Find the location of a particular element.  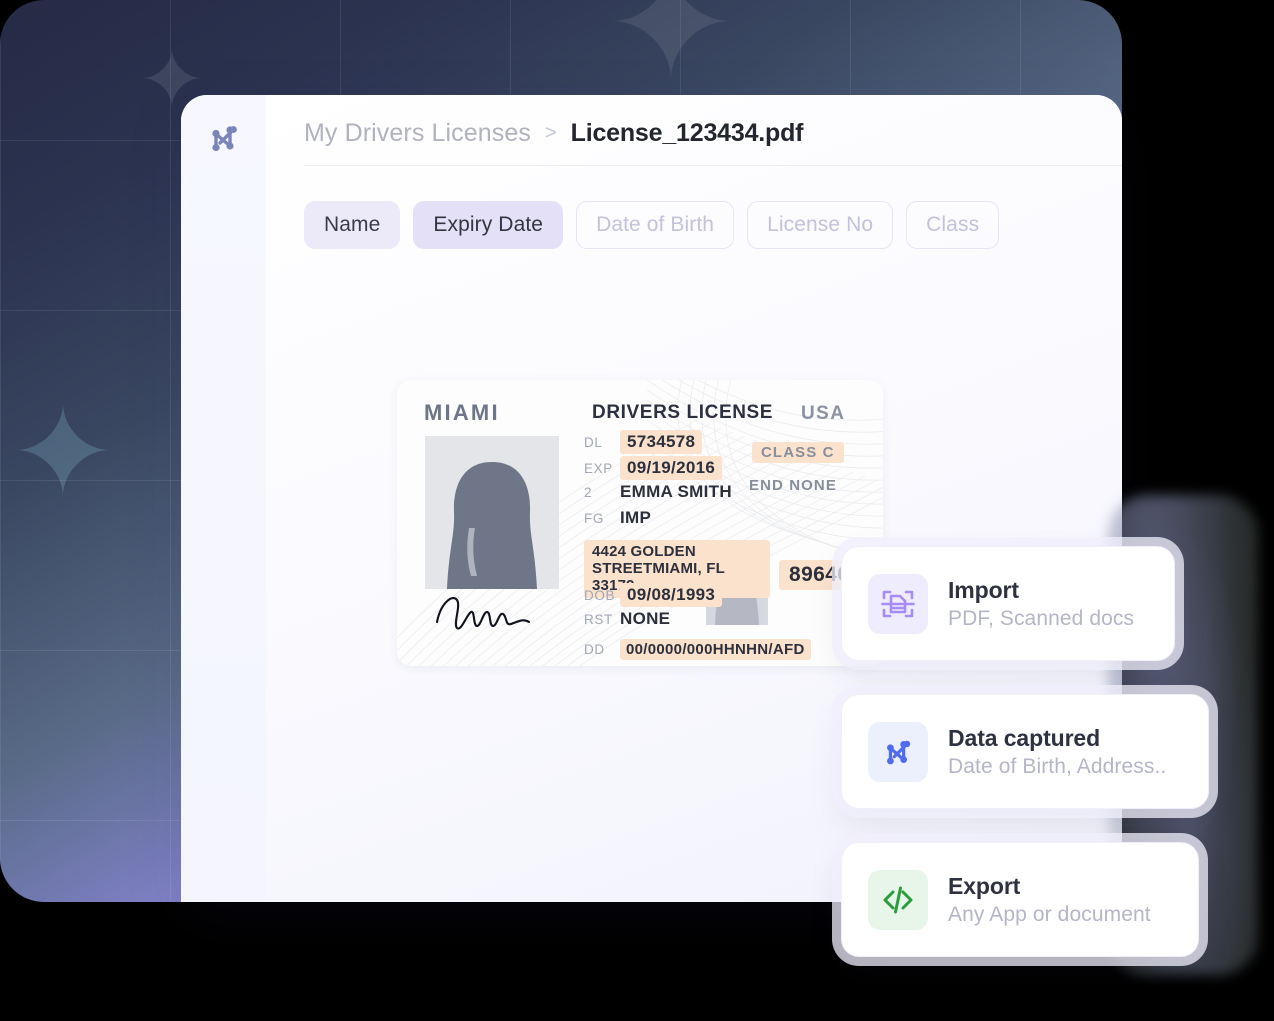

feature-card-title: Data captured is located at coordinates (1024, 737).